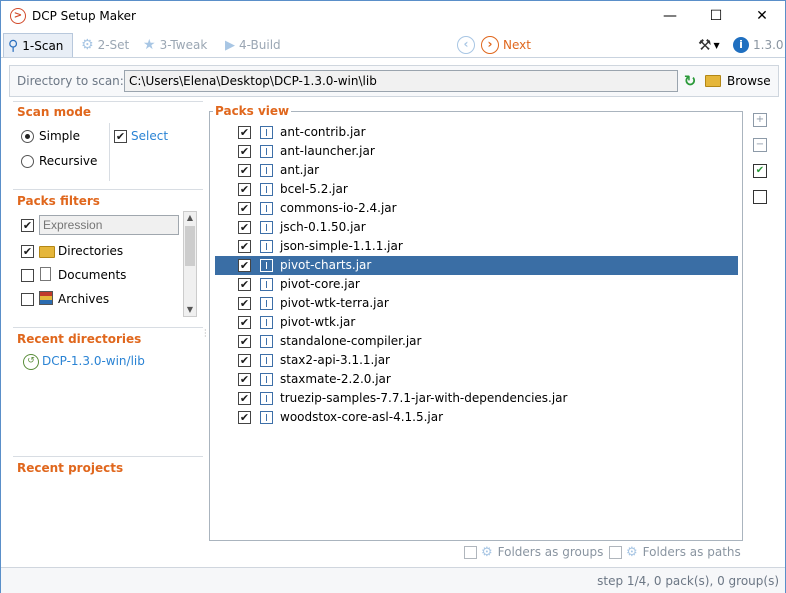  What do you see at coordinates (54, 112) in the screenshot?
I see `scan-mode-title: Scan mode` at bounding box center [54, 112].